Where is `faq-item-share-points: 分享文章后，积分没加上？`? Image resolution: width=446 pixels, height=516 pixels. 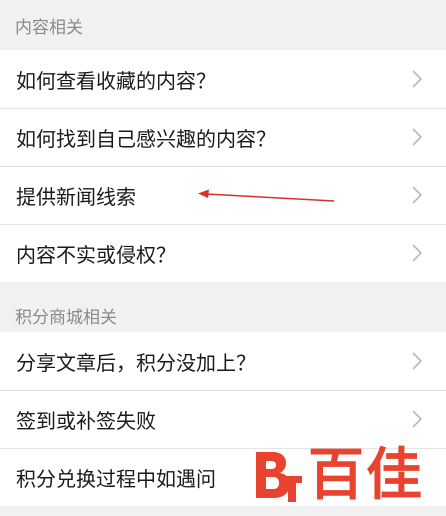
faq-item-share-points: 分享文章后，积分没加上？ is located at coordinates (223, 361).